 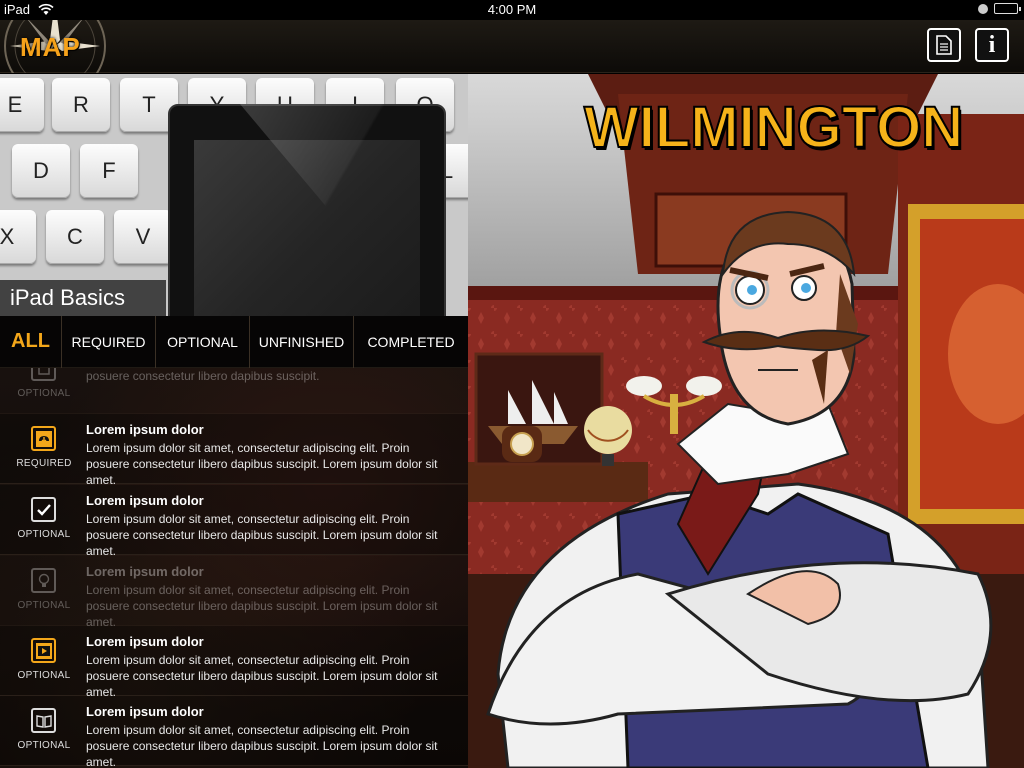 What do you see at coordinates (41, 171) in the screenshot?
I see `keyboard-key: D` at bounding box center [41, 171].